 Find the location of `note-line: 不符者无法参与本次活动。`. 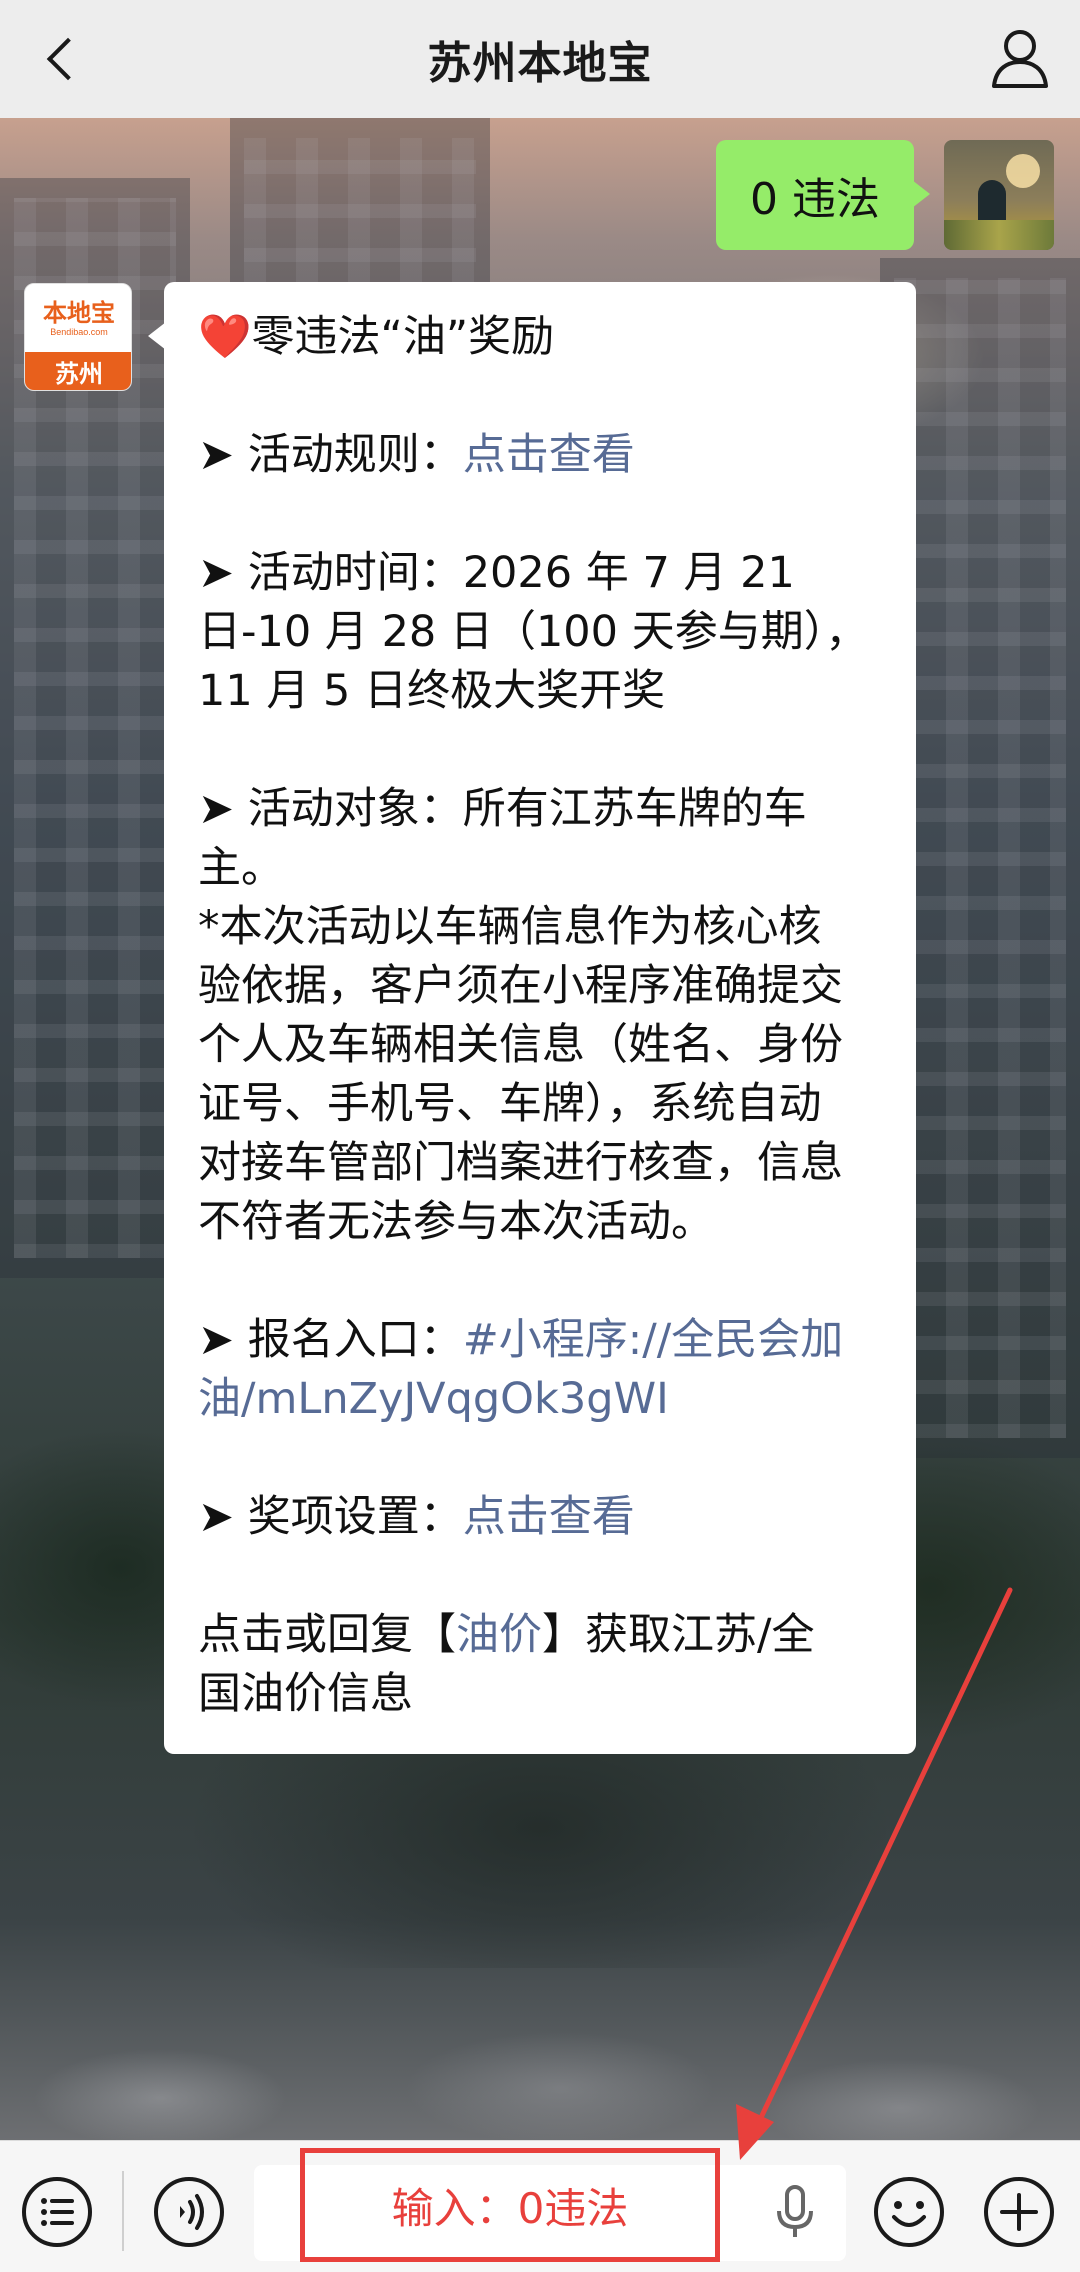

note-line: 不符者无法参与本次活动。 is located at coordinates (456, 1222).